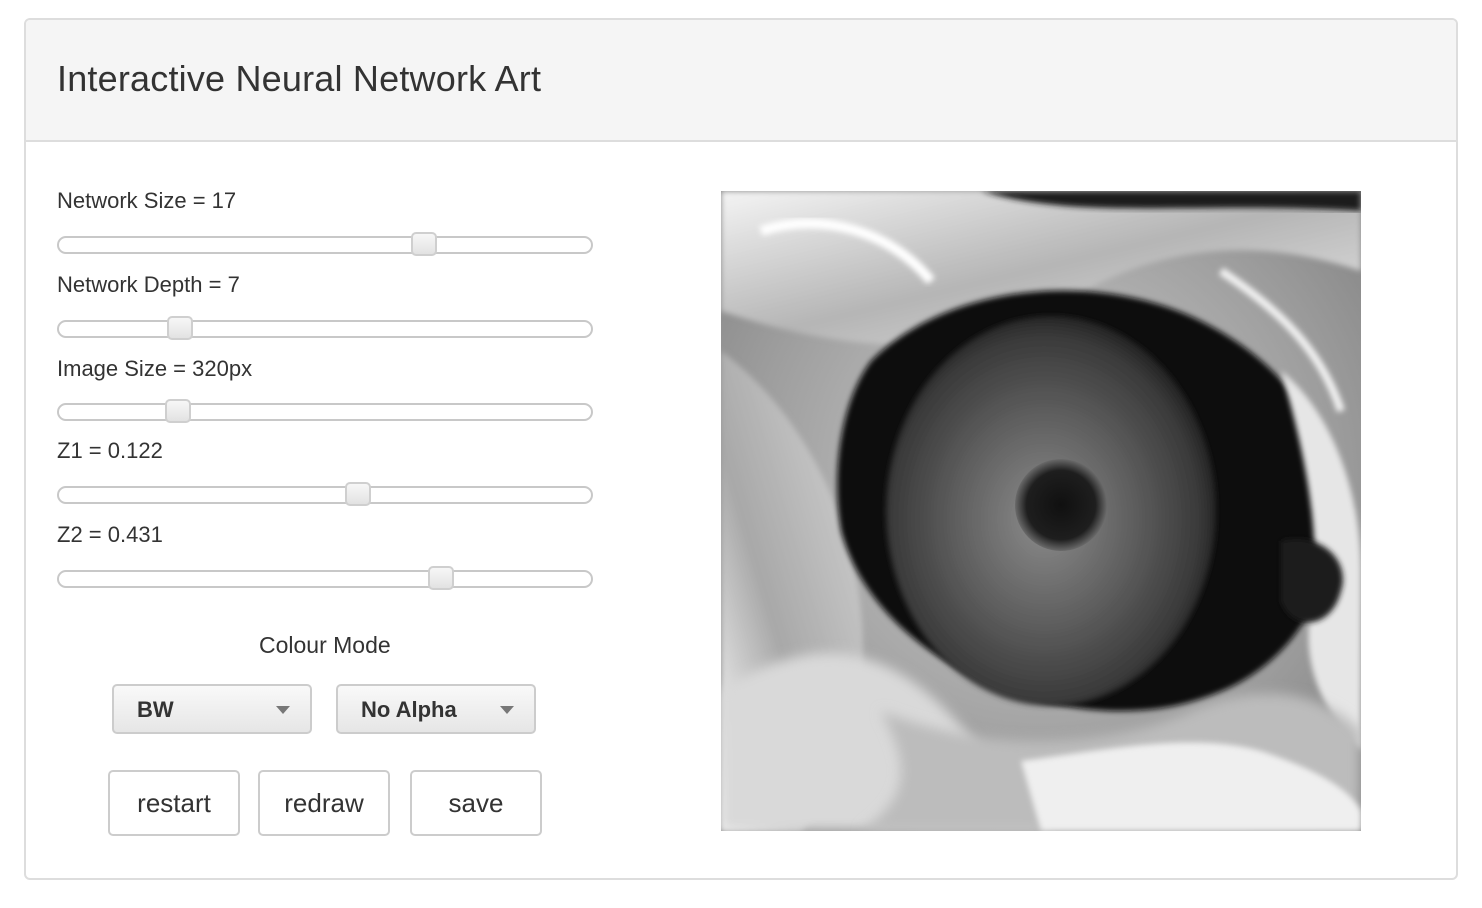 This screenshot has height=908, width=1482. Describe the element at coordinates (148, 284) in the screenshot. I see `network-depth-label: Network Depth = 7` at that location.